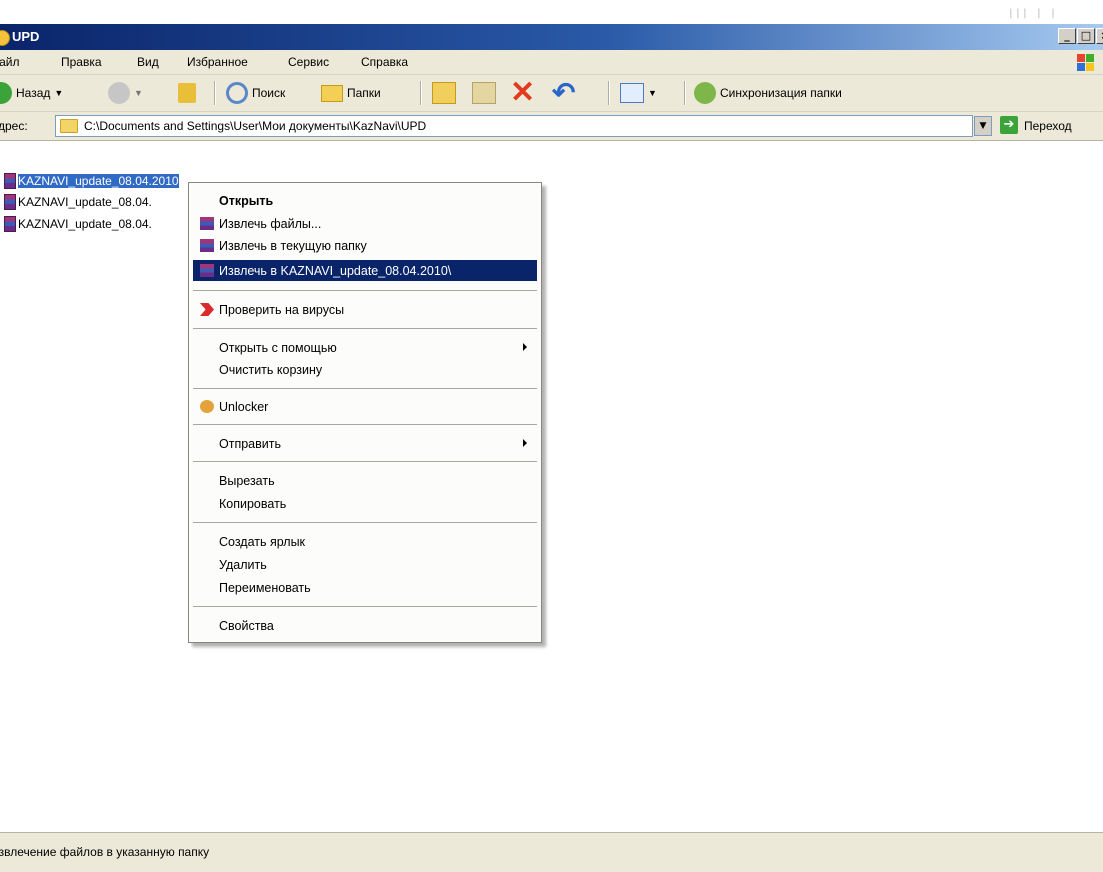  Describe the element at coordinates (351, 93) in the screenshot. I see `folders-button: Папки` at that location.